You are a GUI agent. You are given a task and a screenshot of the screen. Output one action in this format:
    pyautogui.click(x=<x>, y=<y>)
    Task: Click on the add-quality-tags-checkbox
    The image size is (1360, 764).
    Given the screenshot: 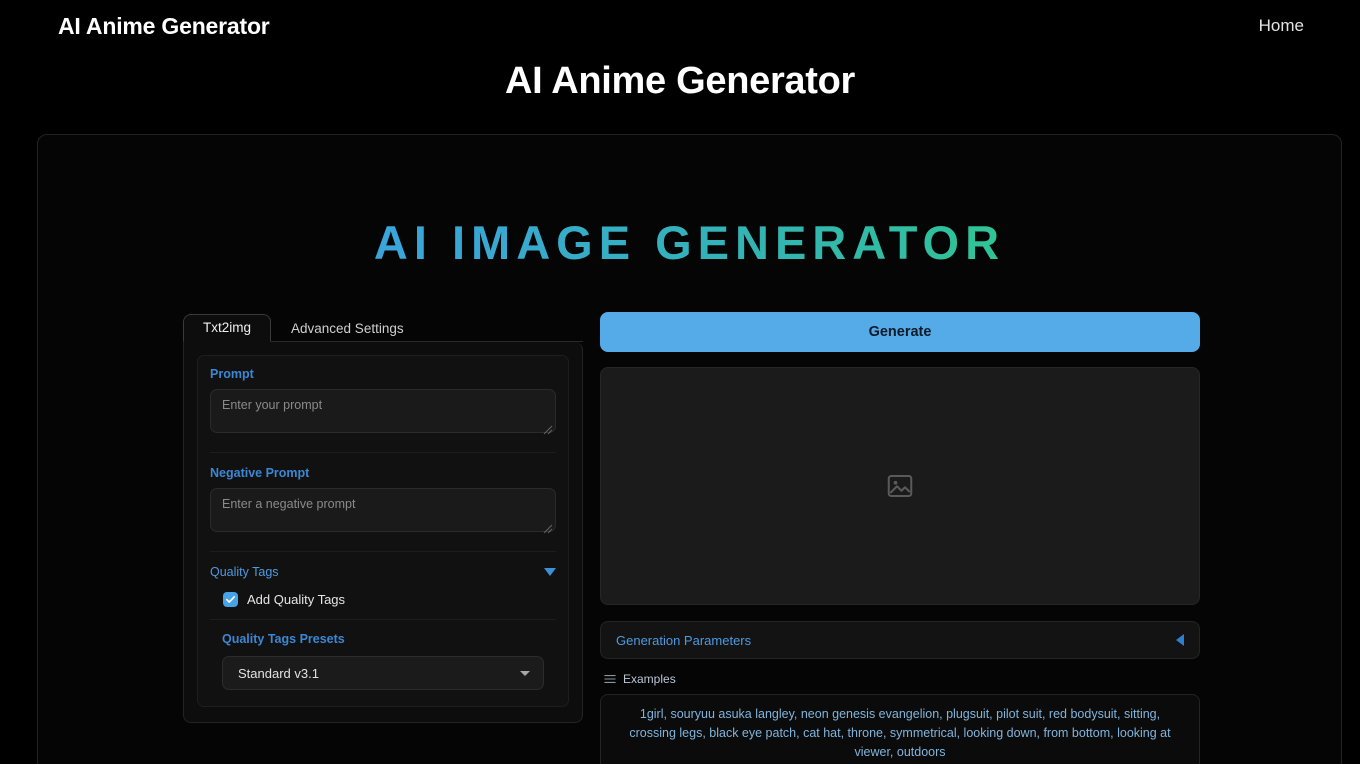 What is the action you would take?
    pyautogui.click(x=230, y=599)
    